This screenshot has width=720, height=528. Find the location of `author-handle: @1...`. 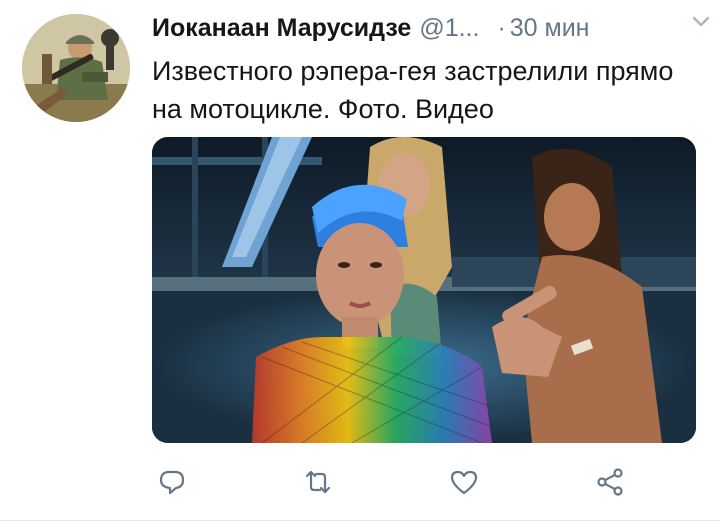

author-handle: @1... is located at coordinates (449, 28).